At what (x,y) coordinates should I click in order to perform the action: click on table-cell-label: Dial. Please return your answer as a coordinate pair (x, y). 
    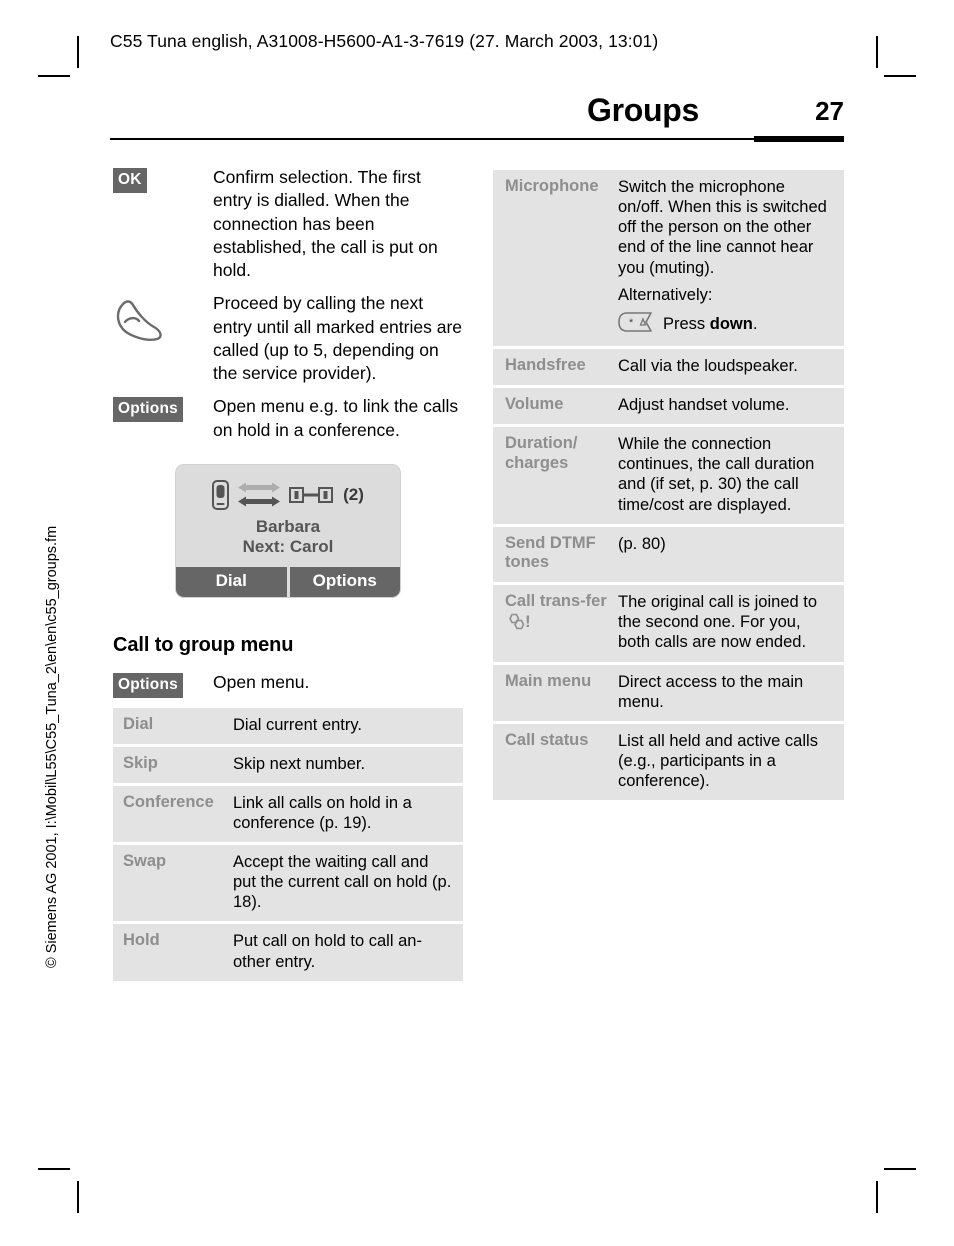
    Looking at the image, I should click on (138, 723).